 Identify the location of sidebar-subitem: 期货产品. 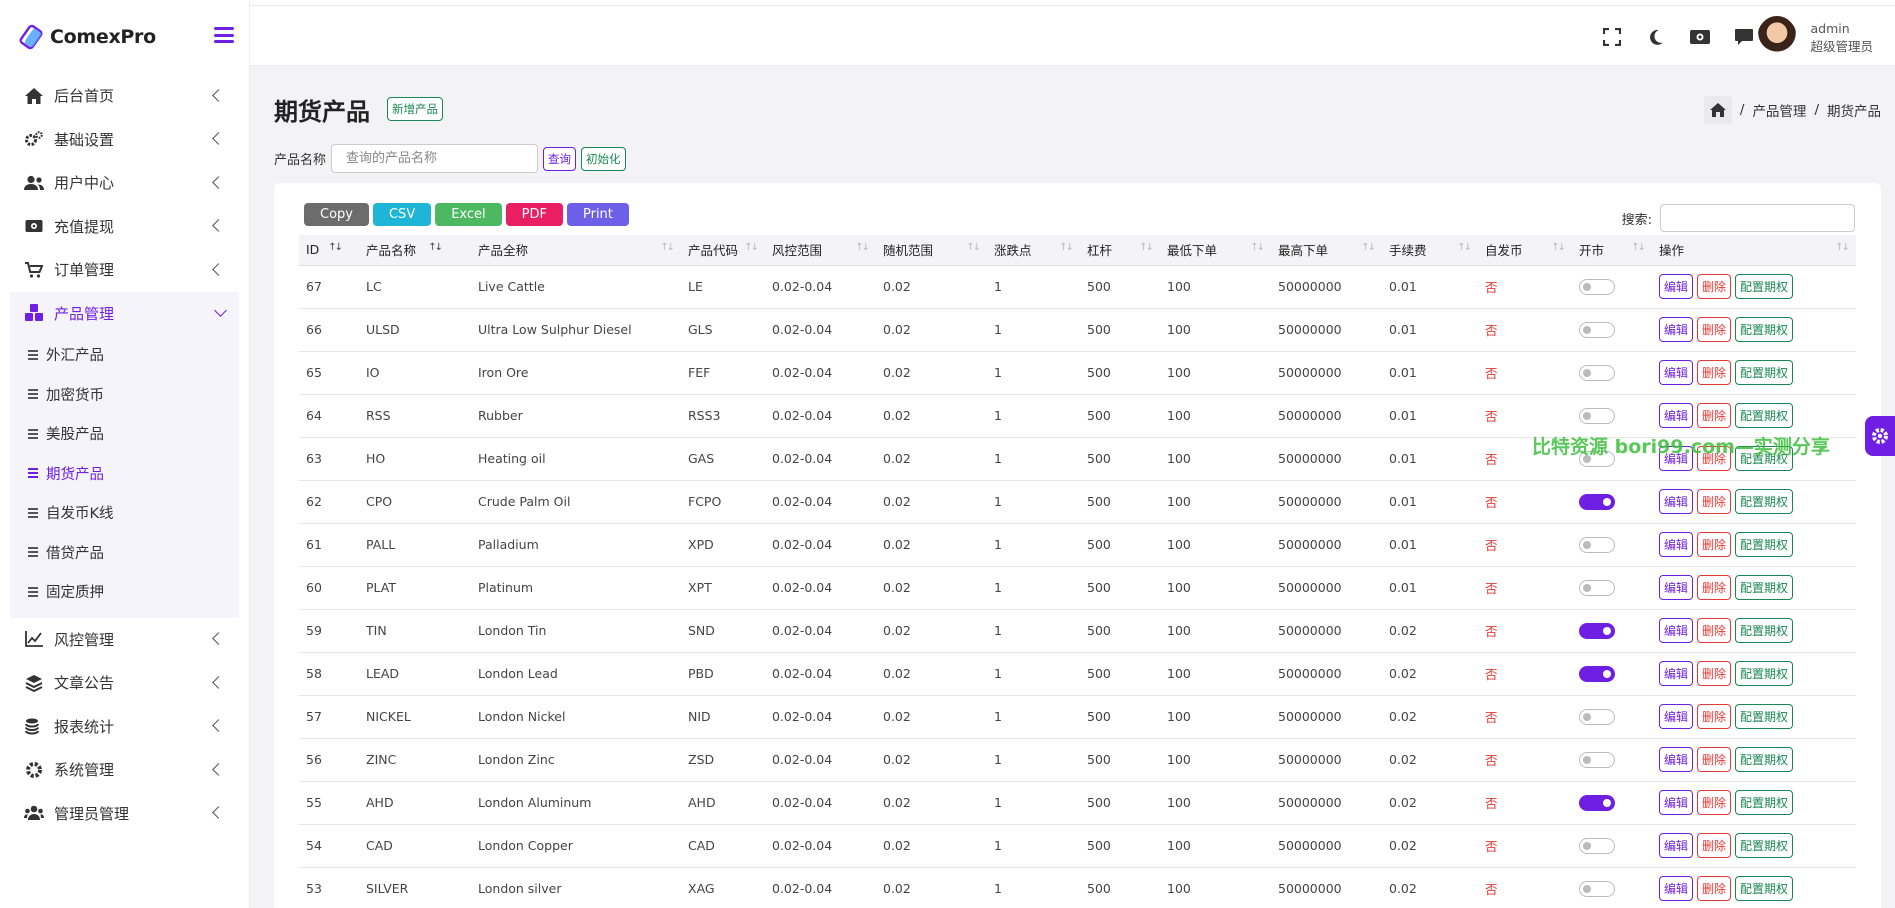
(124, 474).